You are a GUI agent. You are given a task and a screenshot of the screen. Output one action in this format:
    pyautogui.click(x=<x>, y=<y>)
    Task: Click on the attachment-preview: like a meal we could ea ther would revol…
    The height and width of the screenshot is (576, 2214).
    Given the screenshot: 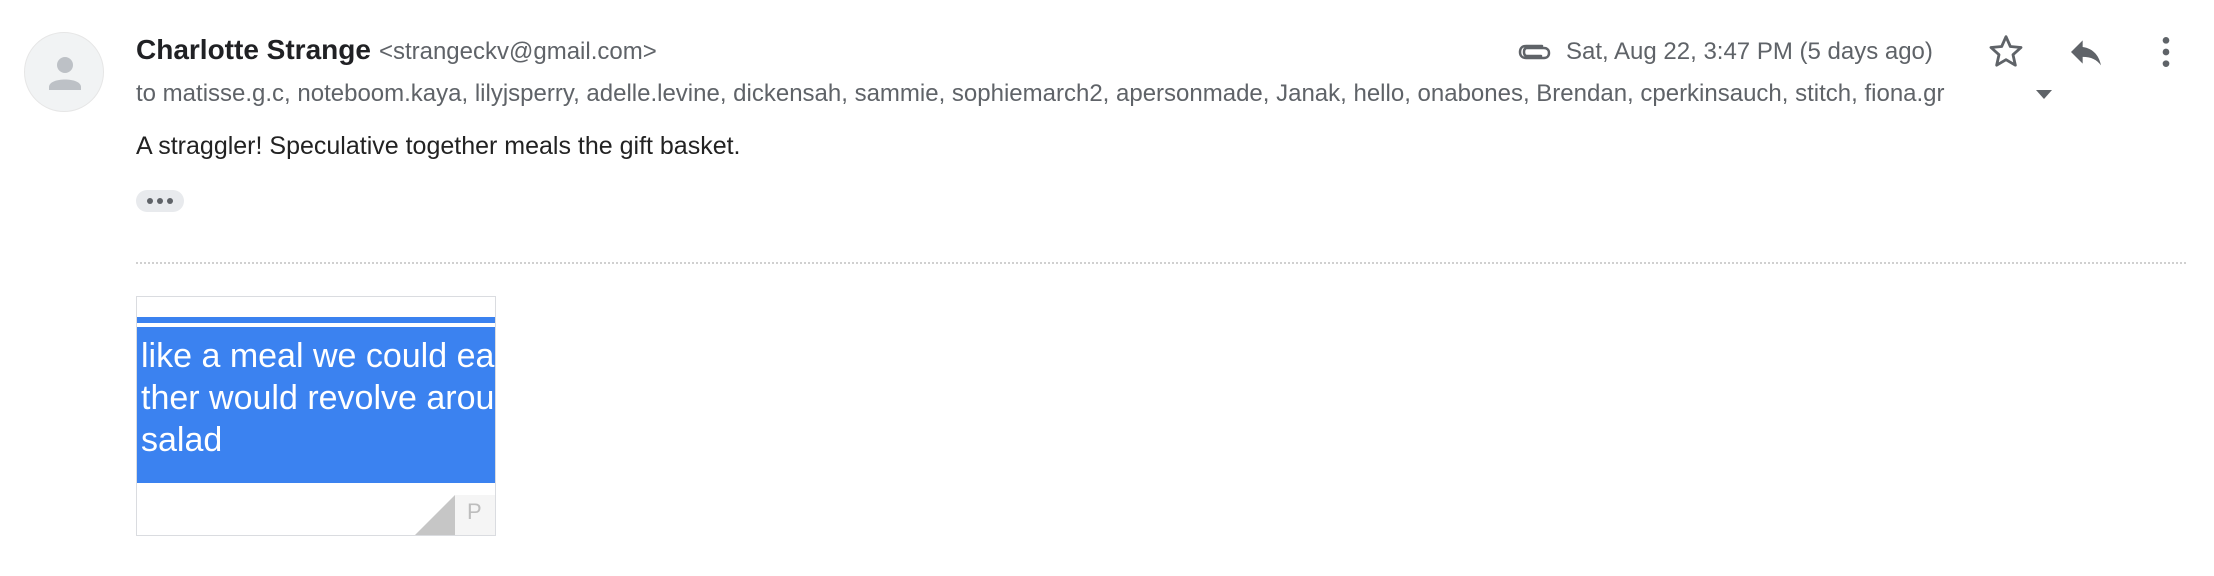 What is the action you would take?
    pyautogui.click(x=316, y=405)
    